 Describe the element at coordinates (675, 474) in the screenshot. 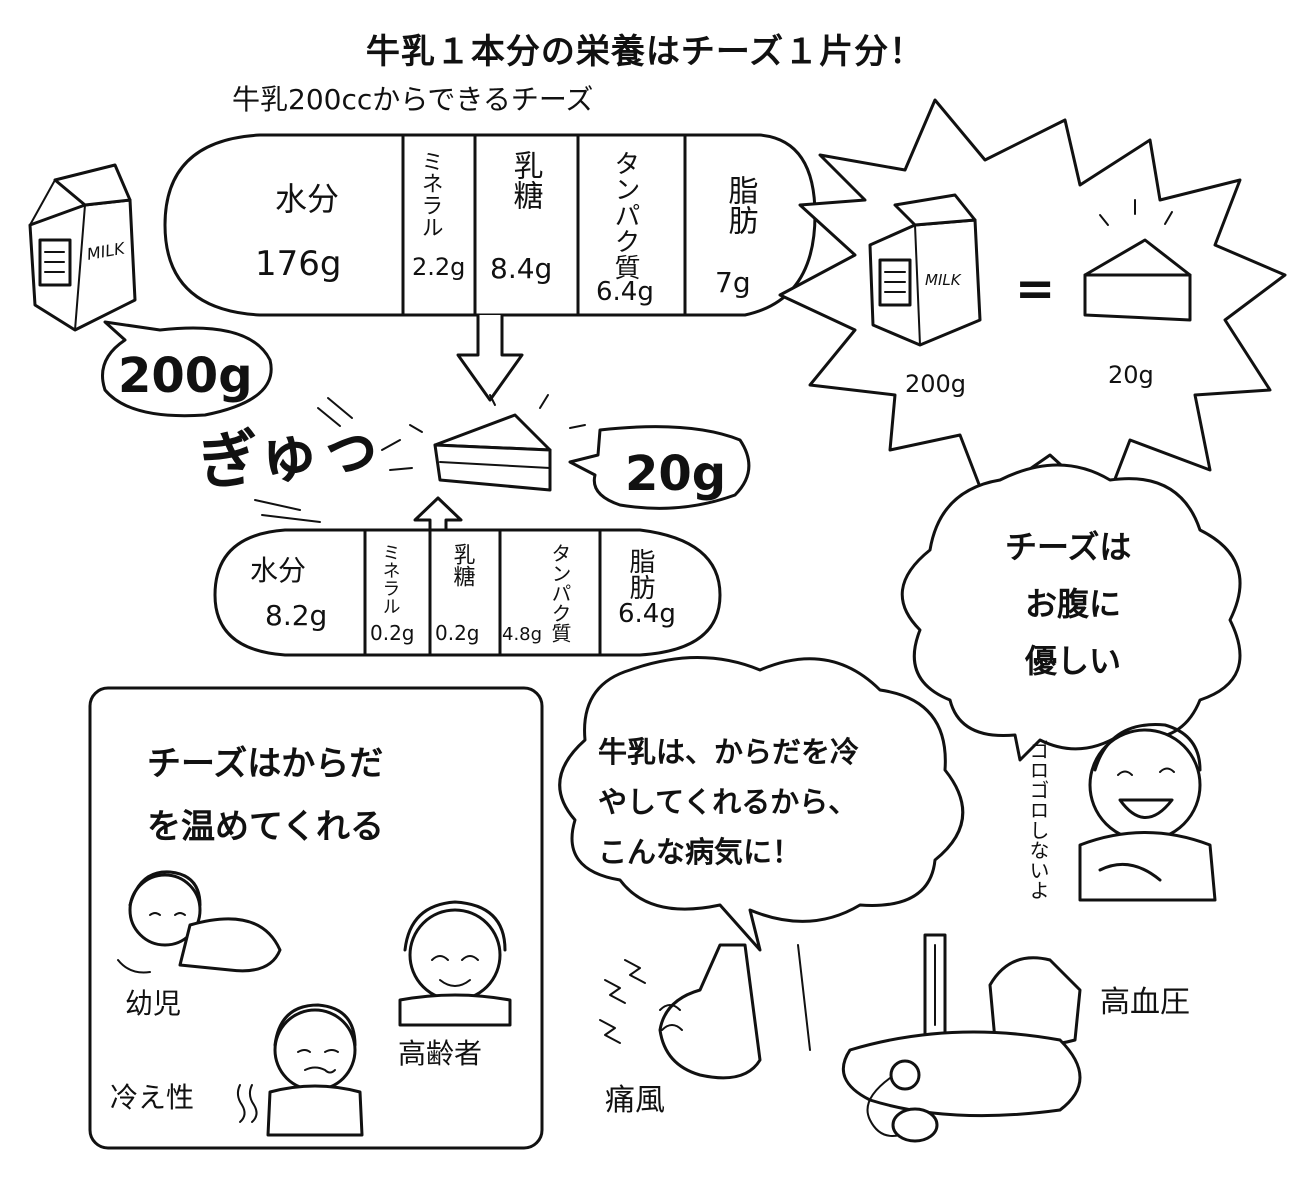

I see `svg-text: 20g` at that location.